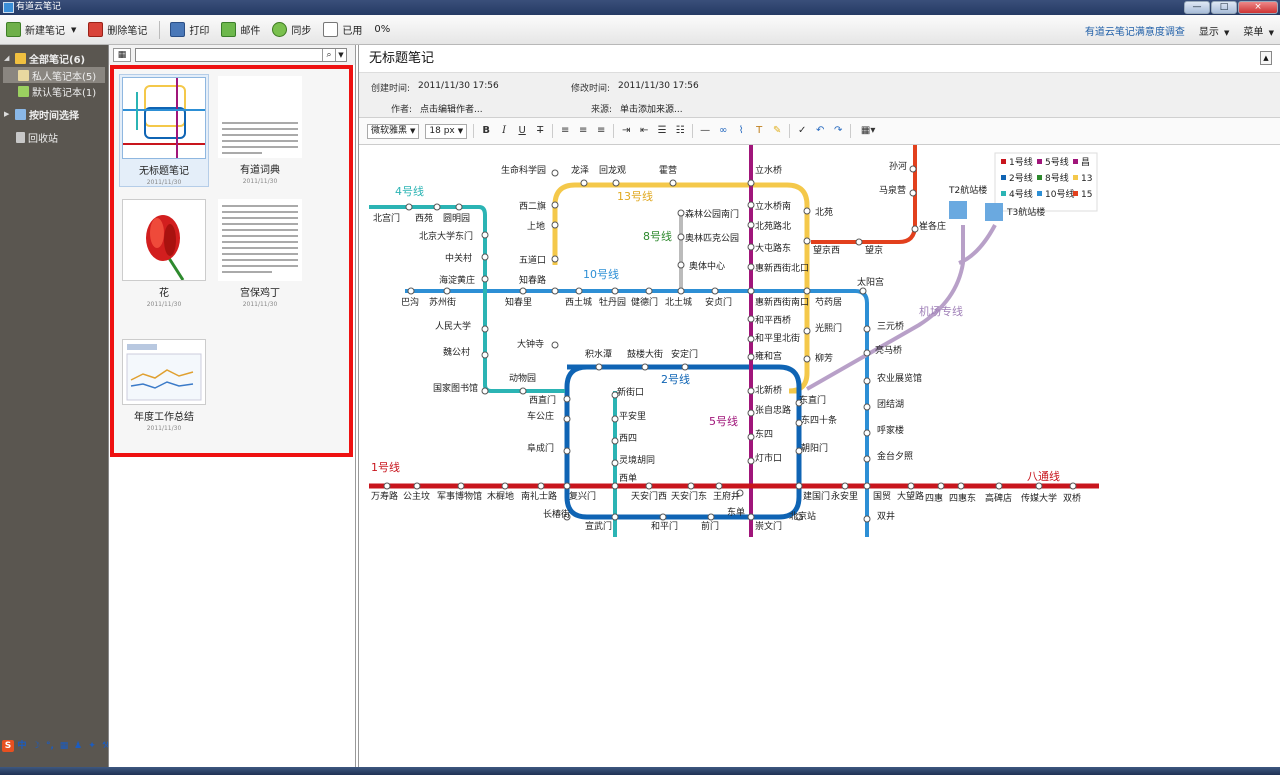  I want to click on station-label: 知春路, so click(532, 280).